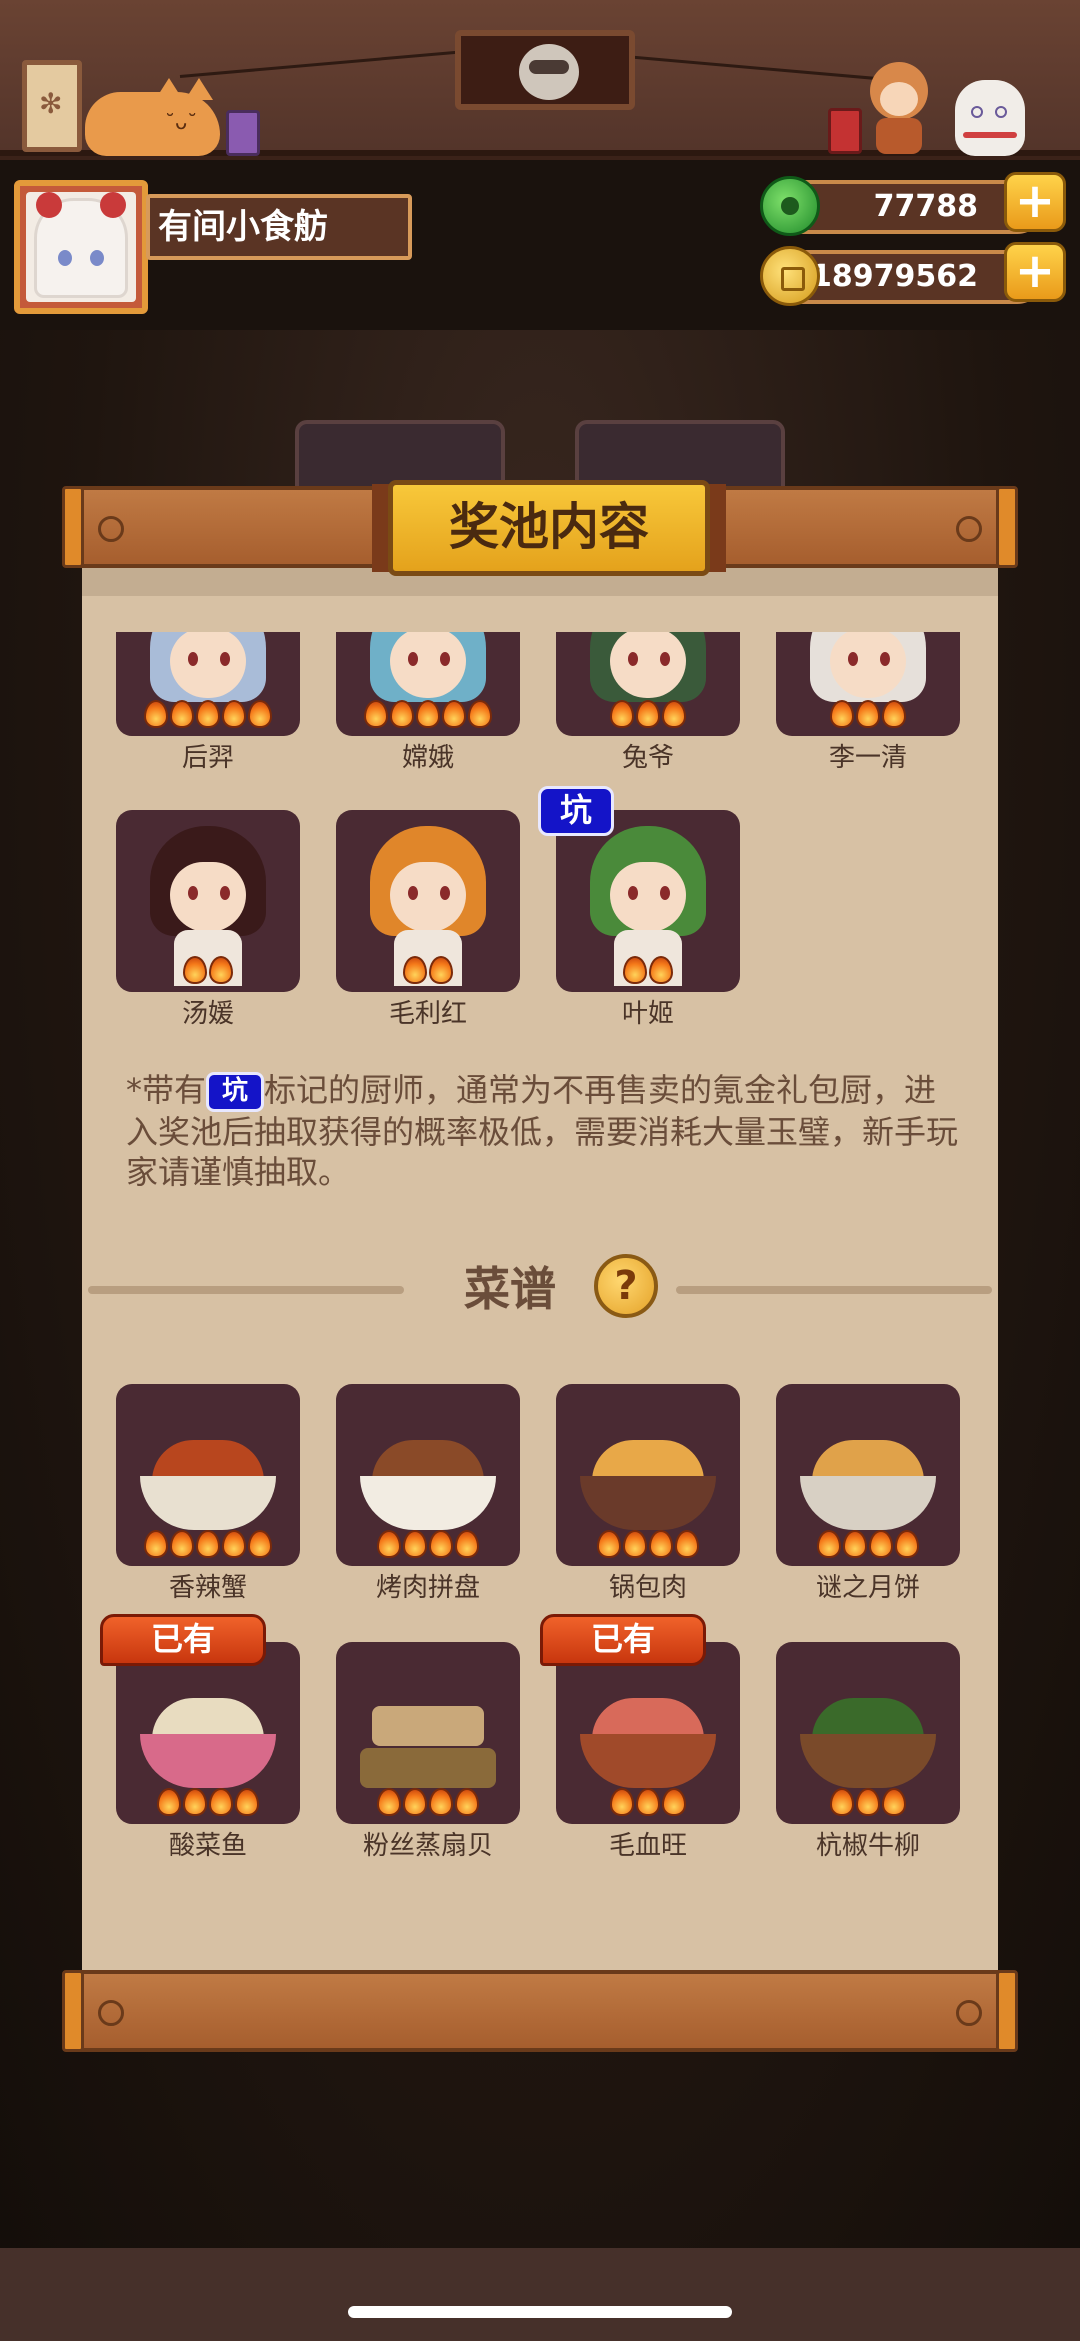  What do you see at coordinates (545, 70) in the screenshot?
I see `raccoon-banner-icon` at bounding box center [545, 70].